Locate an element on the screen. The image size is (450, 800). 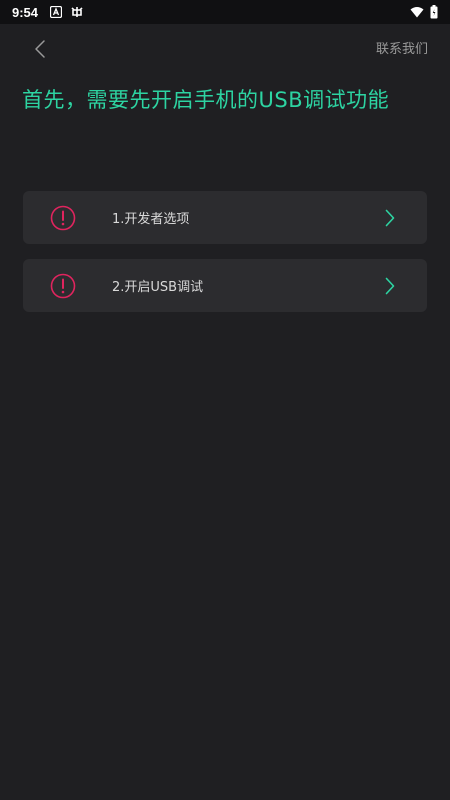
chevron-left-icon is located at coordinates (40, 49).